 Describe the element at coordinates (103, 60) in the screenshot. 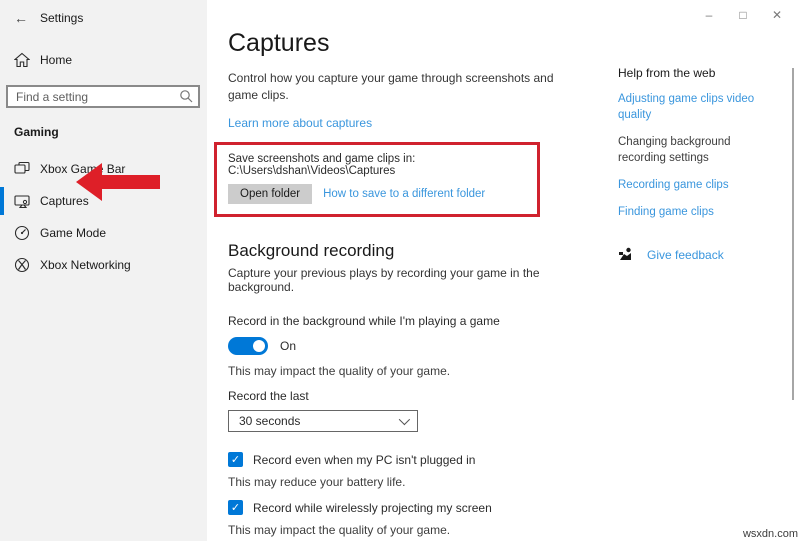

I see `sidebar-item-home: Home` at that location.